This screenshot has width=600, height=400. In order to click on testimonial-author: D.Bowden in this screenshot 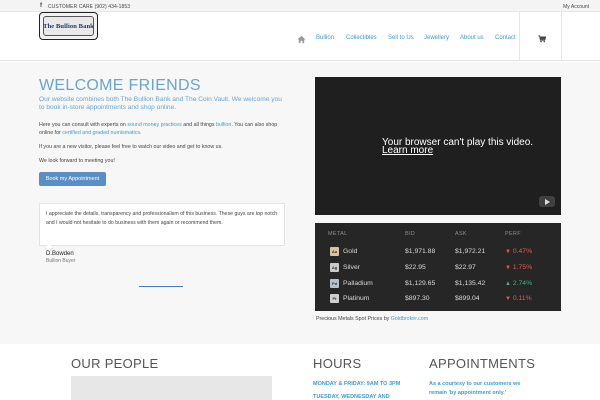, I will do `click(60, 254)`.